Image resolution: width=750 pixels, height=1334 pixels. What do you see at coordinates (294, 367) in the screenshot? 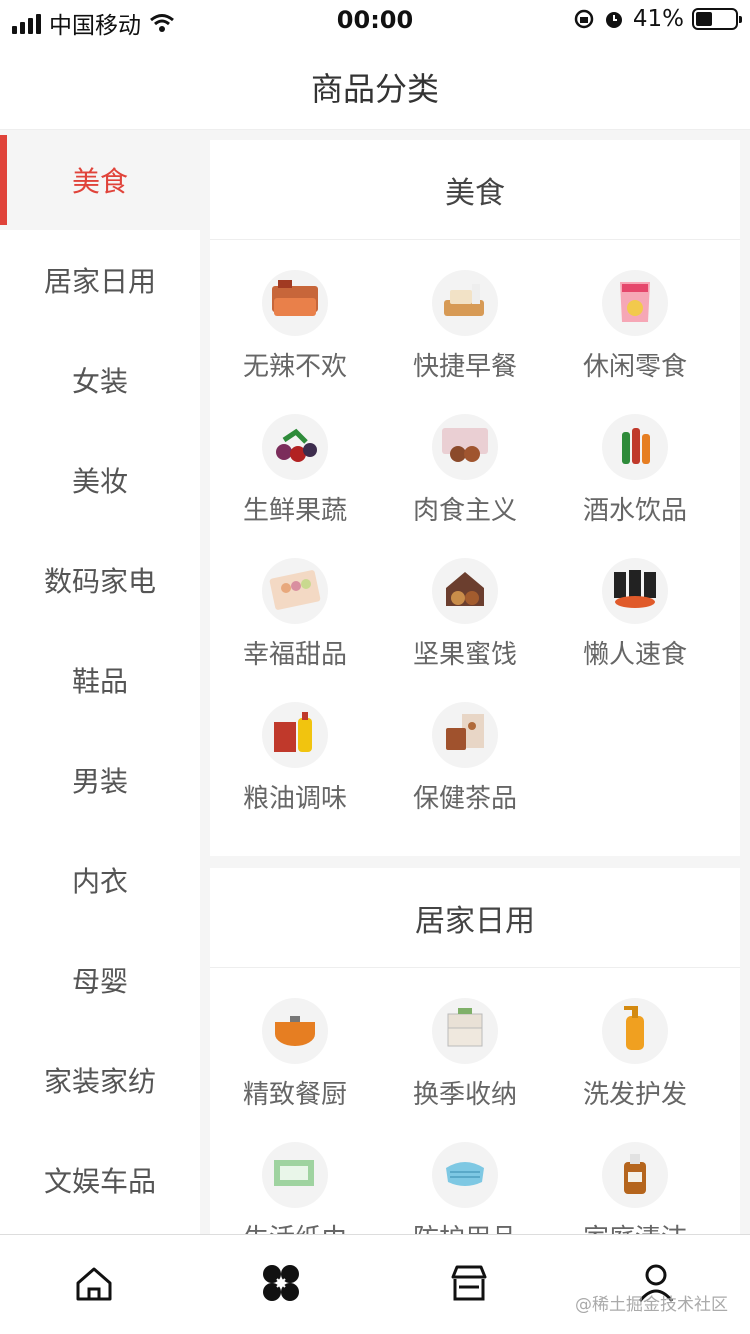
I see `subcategory-label: 无辣不欢` at bounding box center [294, 367].